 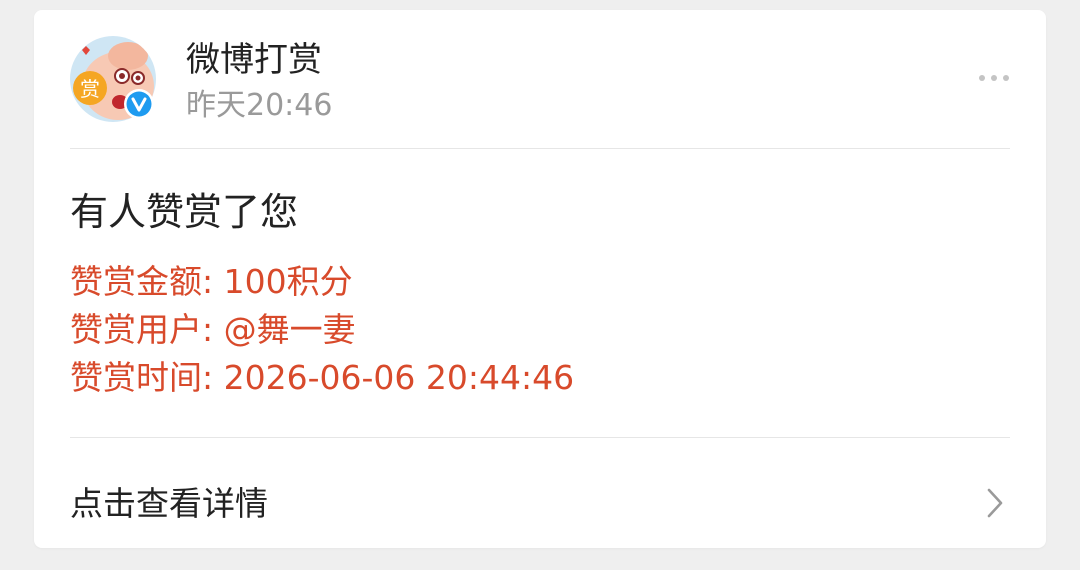 What do you see at coordinates (540, 148) in the screenshot?
I see `header-divider` at bounding box center [540, 148].